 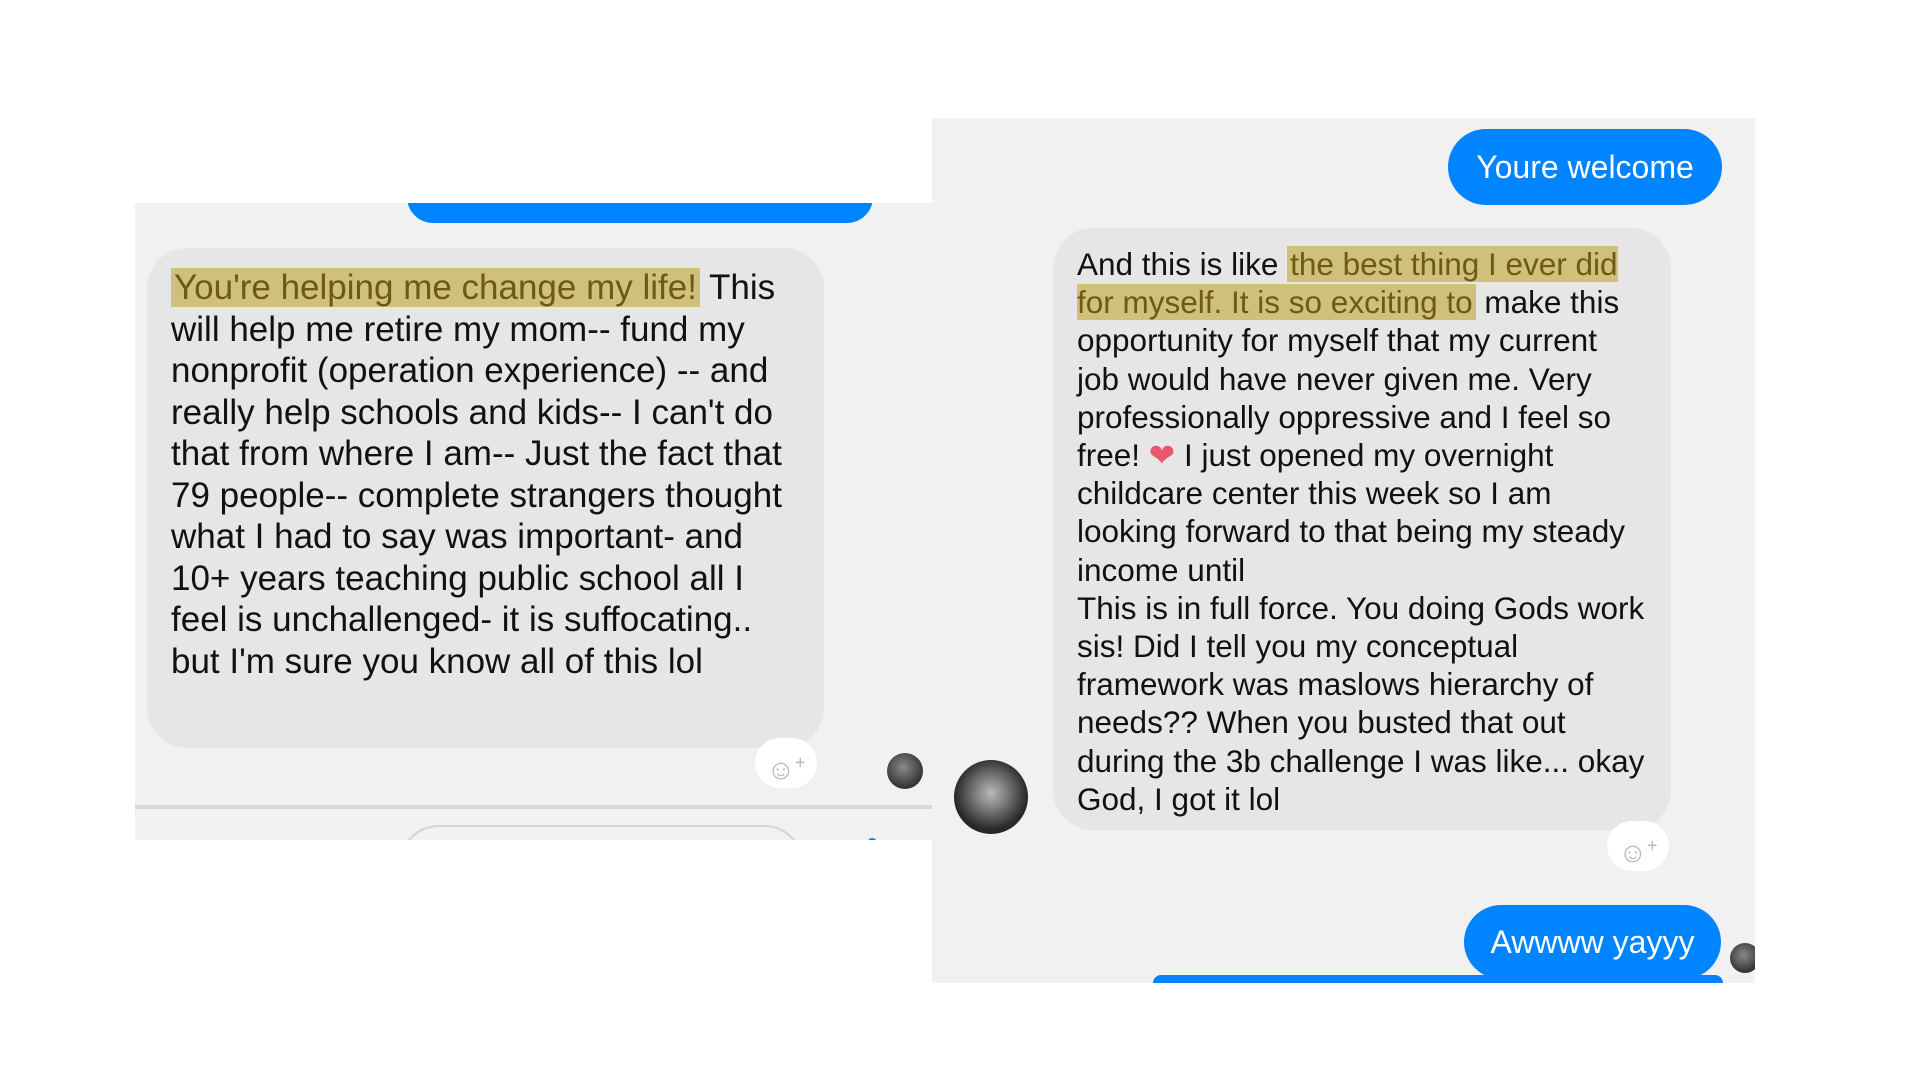 I want to click on sent-message-bubble: Youre welcome, so click(x=1585, y=167).